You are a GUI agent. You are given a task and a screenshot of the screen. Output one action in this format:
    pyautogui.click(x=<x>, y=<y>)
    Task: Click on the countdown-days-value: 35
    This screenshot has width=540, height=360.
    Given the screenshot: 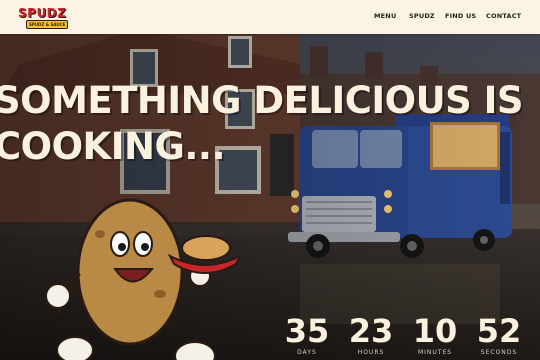 What is the action you would take?
    pyautogui.click(x=307, y=331)
    